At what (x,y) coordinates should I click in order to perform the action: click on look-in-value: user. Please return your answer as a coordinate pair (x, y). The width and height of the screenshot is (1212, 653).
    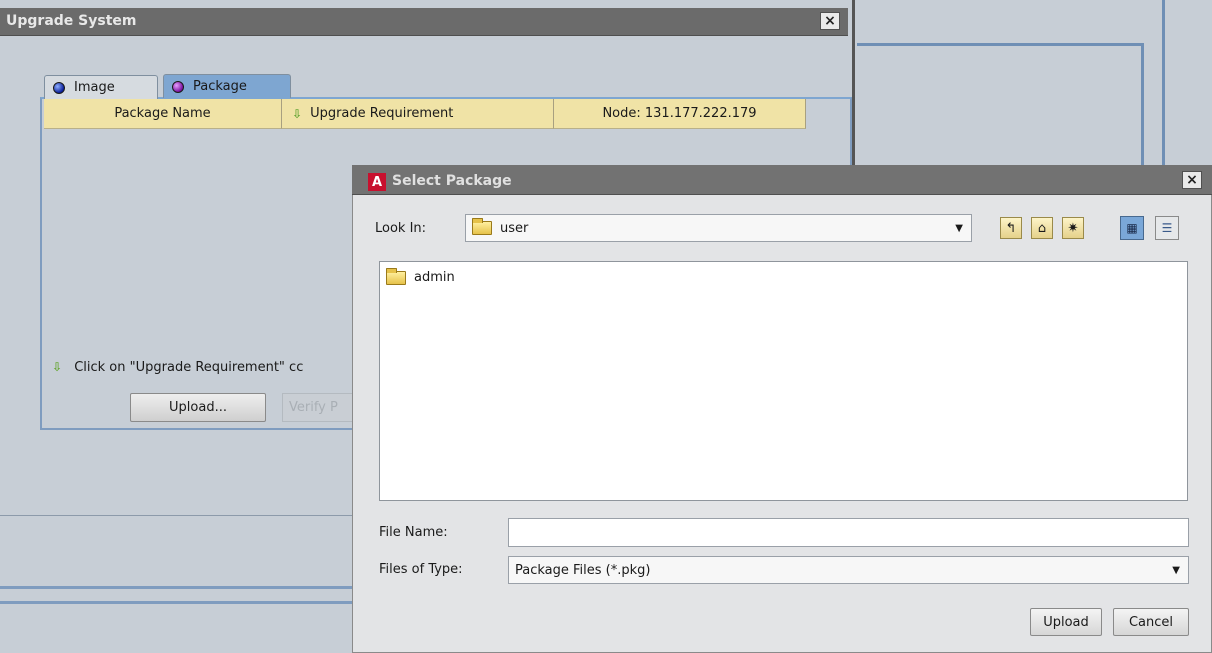
    Looking at the image, I should click on (514, 228).